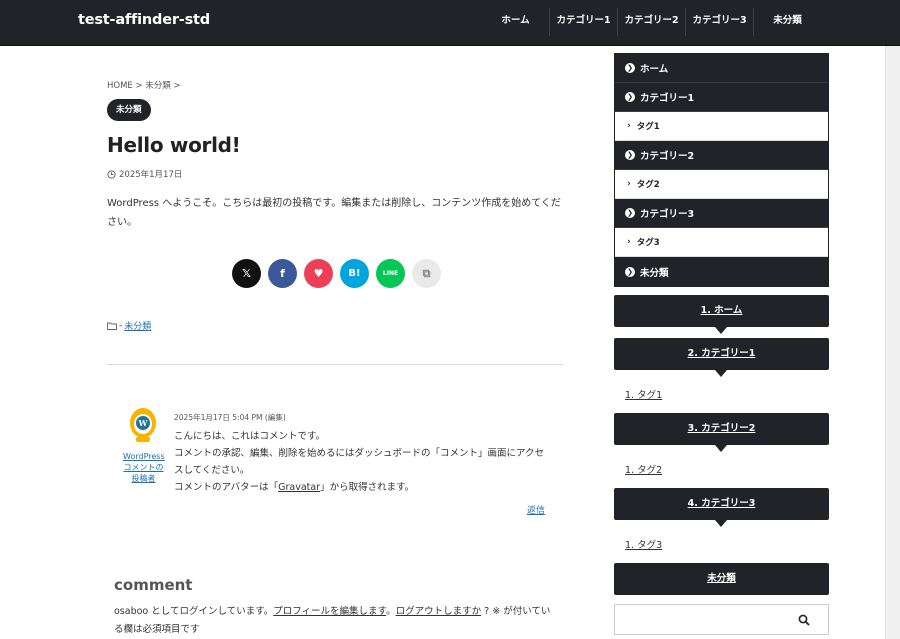  Describe the element at coordinates (583, 22) in the screenshot. I see `nav-item-category1: カテゴリー1` at that location.